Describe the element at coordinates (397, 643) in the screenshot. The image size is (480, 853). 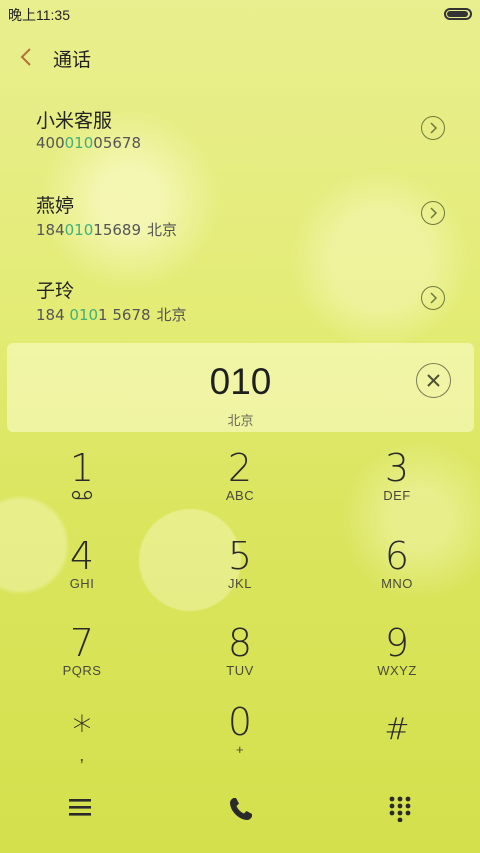
I see `key-digit: 9` at that location.